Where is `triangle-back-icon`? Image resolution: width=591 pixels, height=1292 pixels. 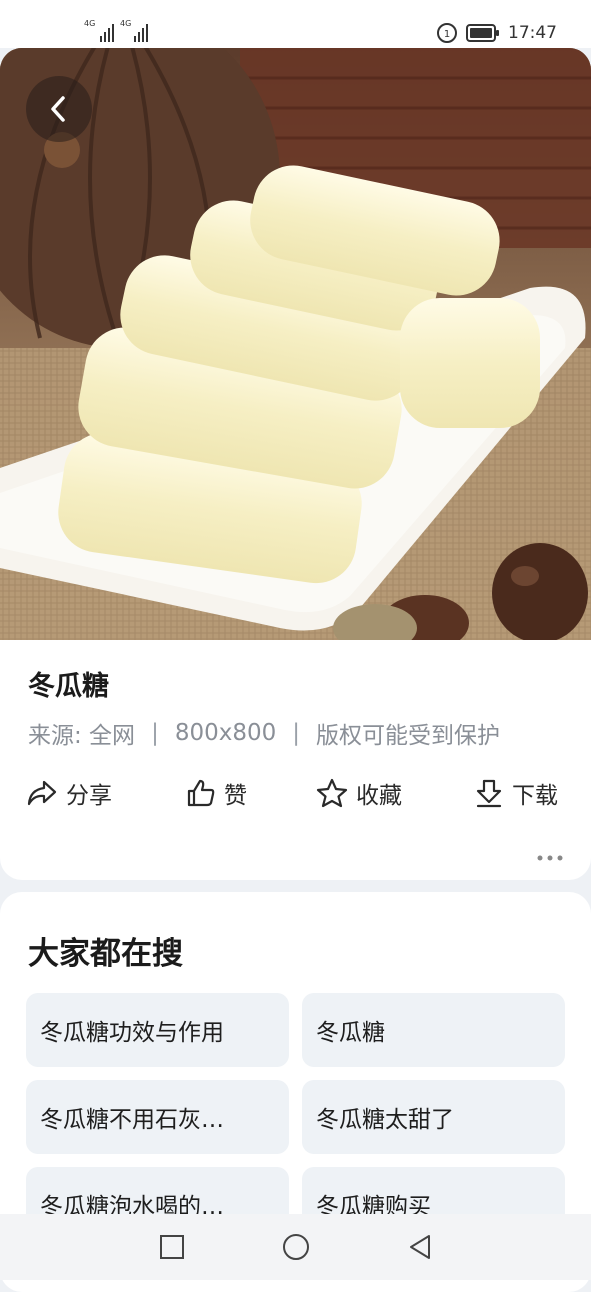 triangle-back-icon is located at coordinates (419, 1247).